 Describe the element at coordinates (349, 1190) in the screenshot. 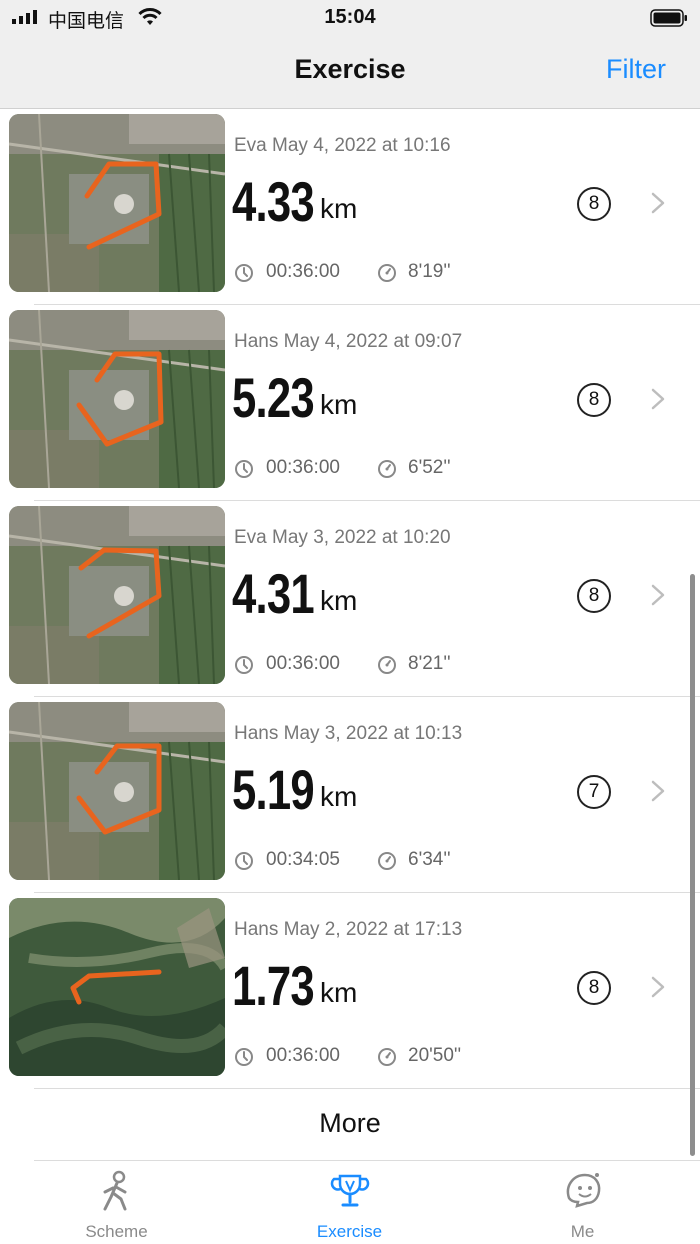

I see `trophy-icon` at that location.